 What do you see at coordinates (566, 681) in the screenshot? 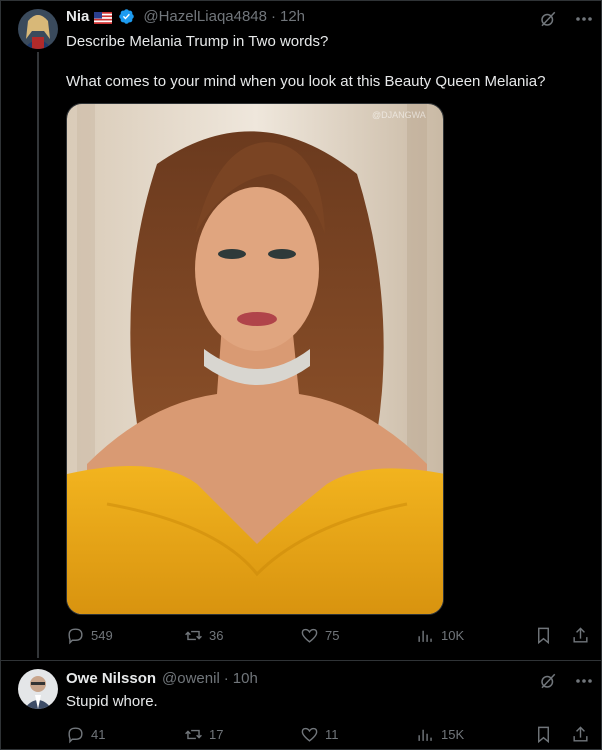
I see `reply-top-icons` at bounding box center [566, 681].